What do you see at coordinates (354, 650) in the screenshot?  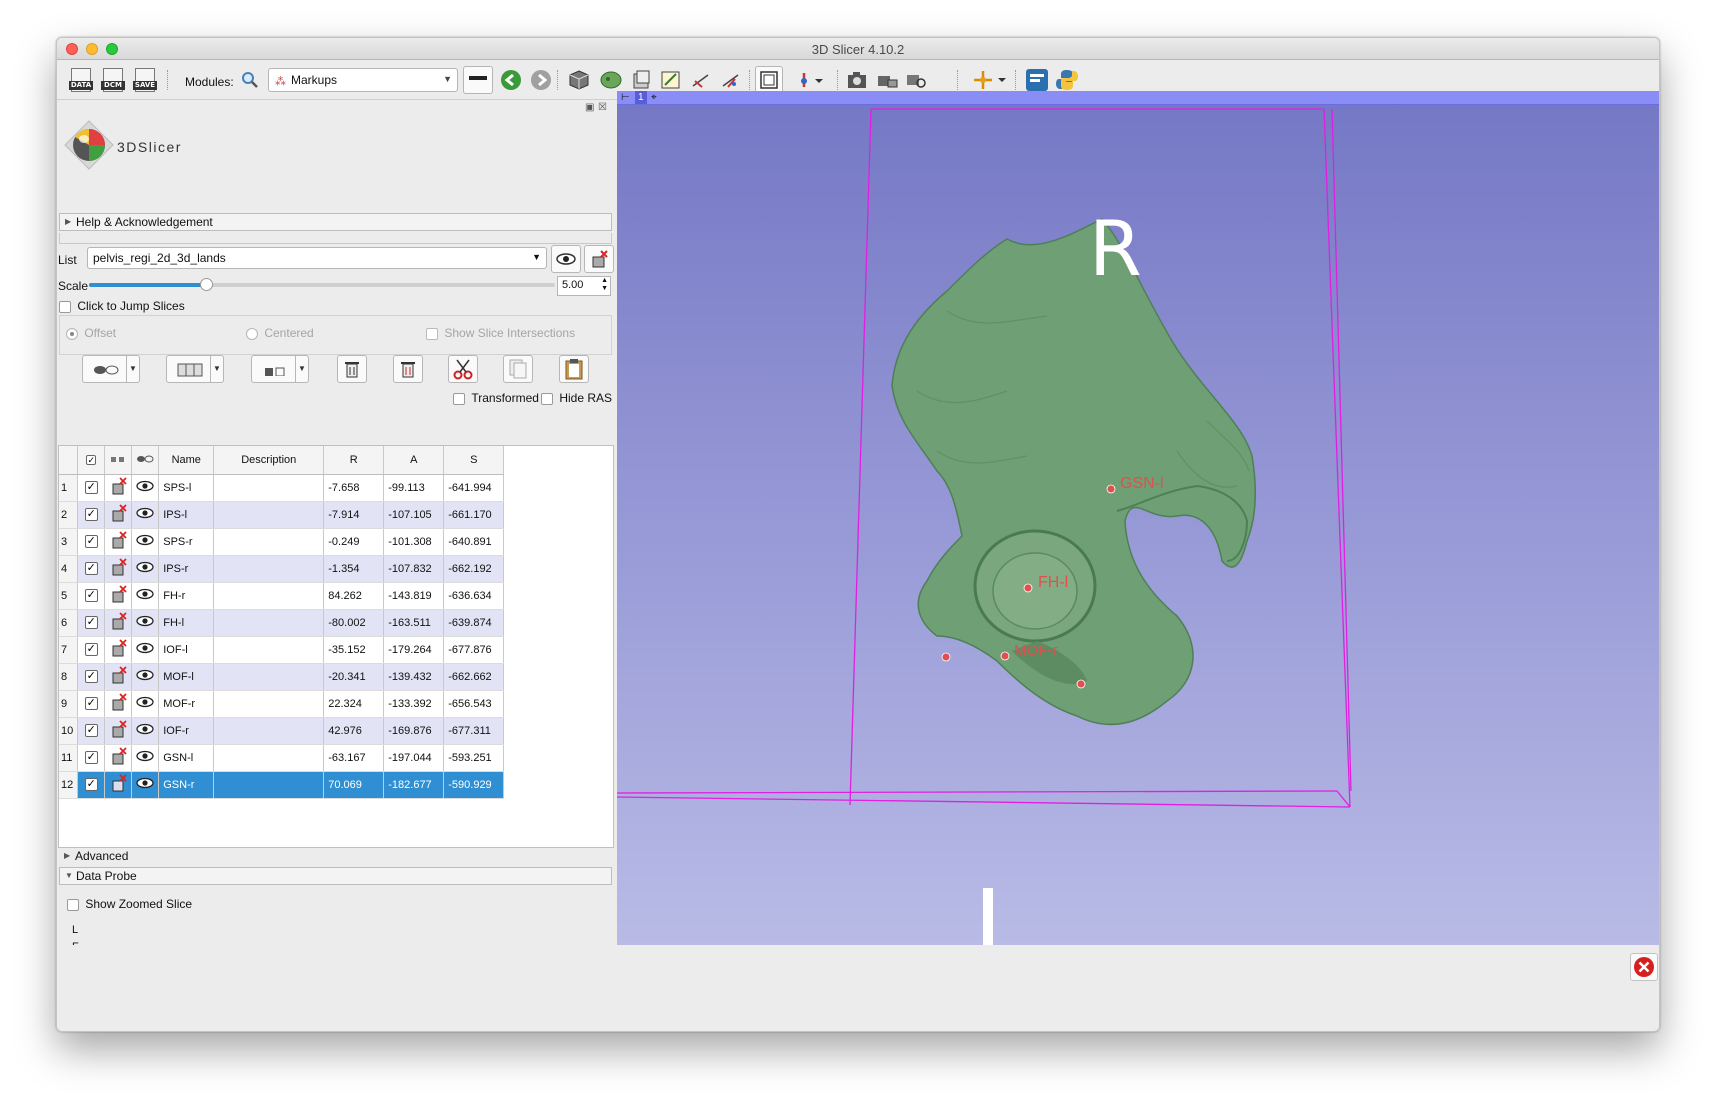 I see `row-r-value: -35.152` at bounding box center [354, 650].